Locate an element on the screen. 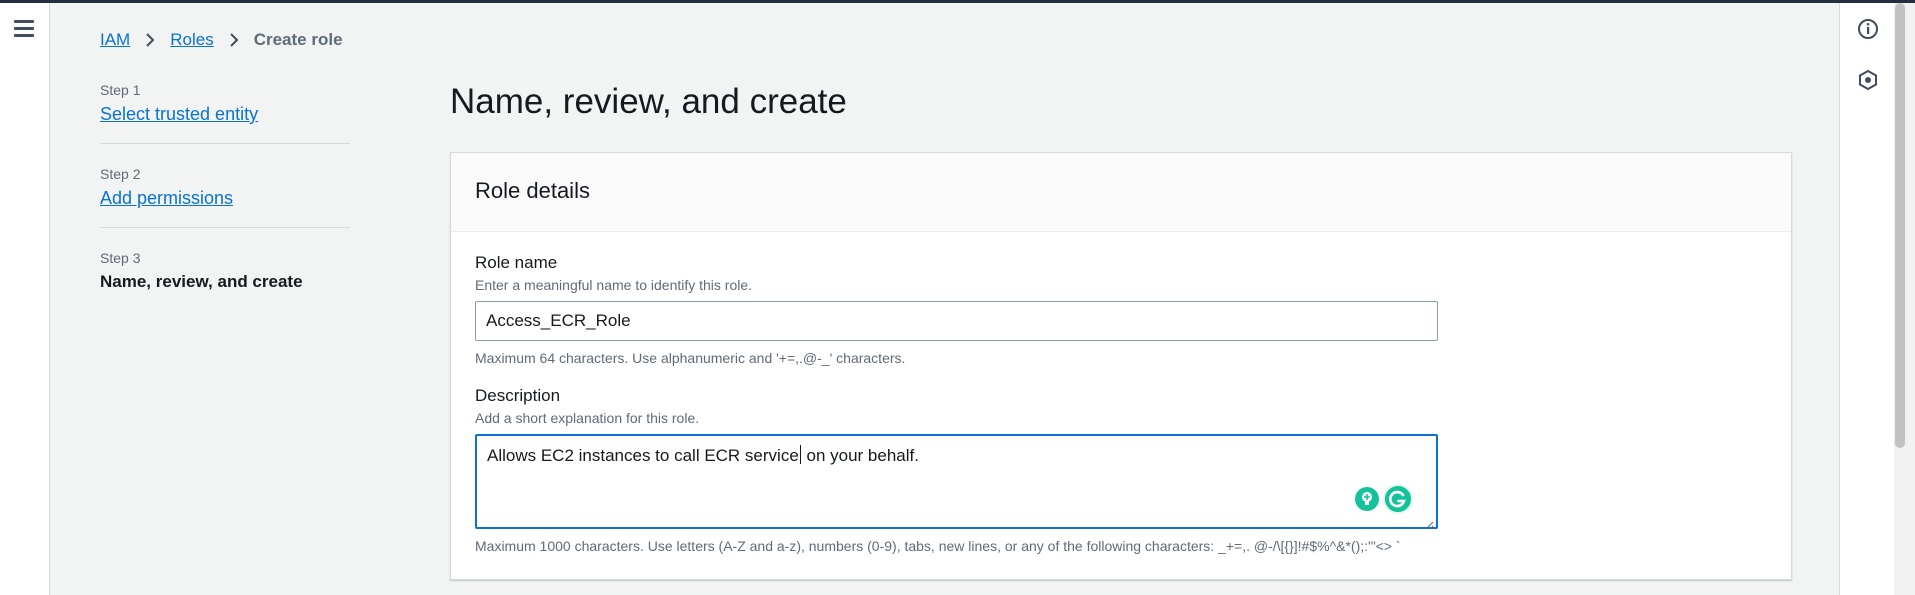 This screenshot has width=1915, height=595. hexagon-settings-icon is located at coordinates (1868, 80).